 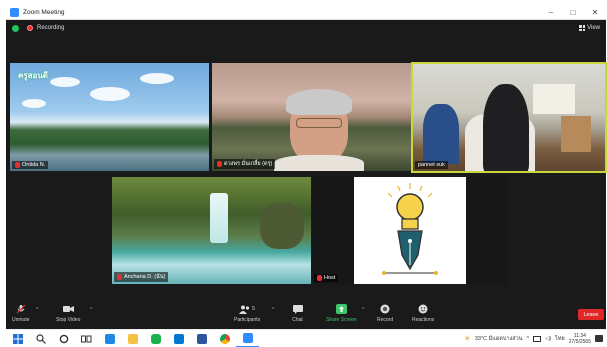 I want to click on video-tile-pannet: pannet suk, so click(x=509, y=117).